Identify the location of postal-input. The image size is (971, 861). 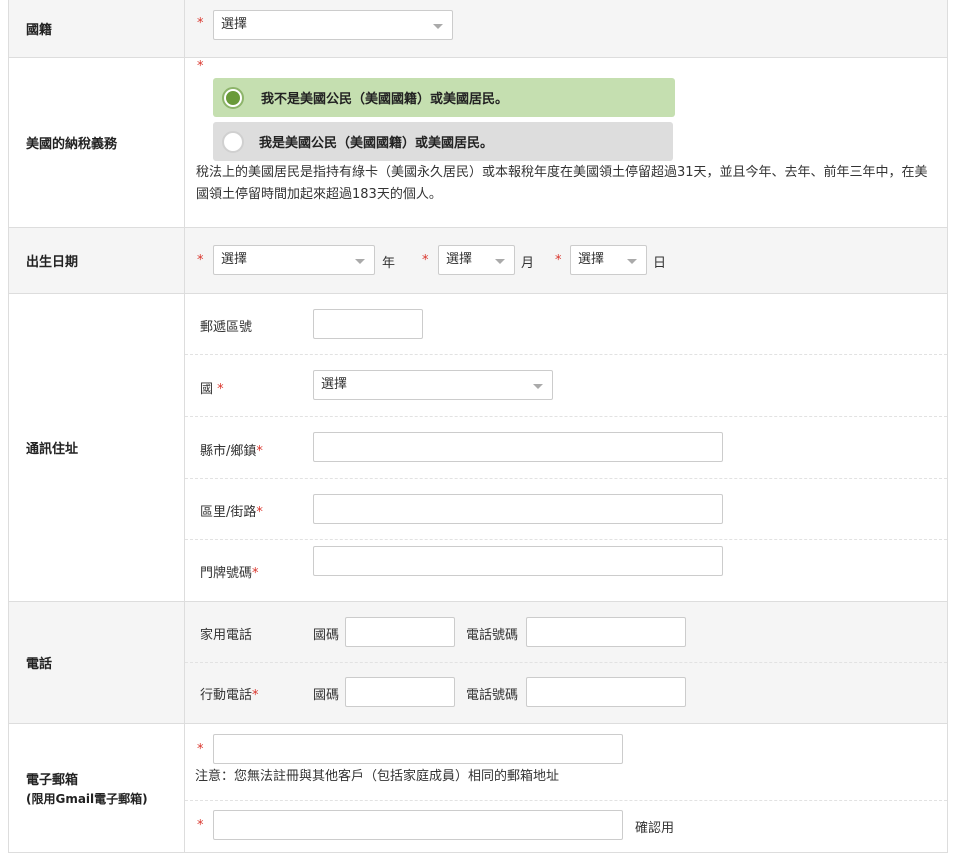
(368, 324).